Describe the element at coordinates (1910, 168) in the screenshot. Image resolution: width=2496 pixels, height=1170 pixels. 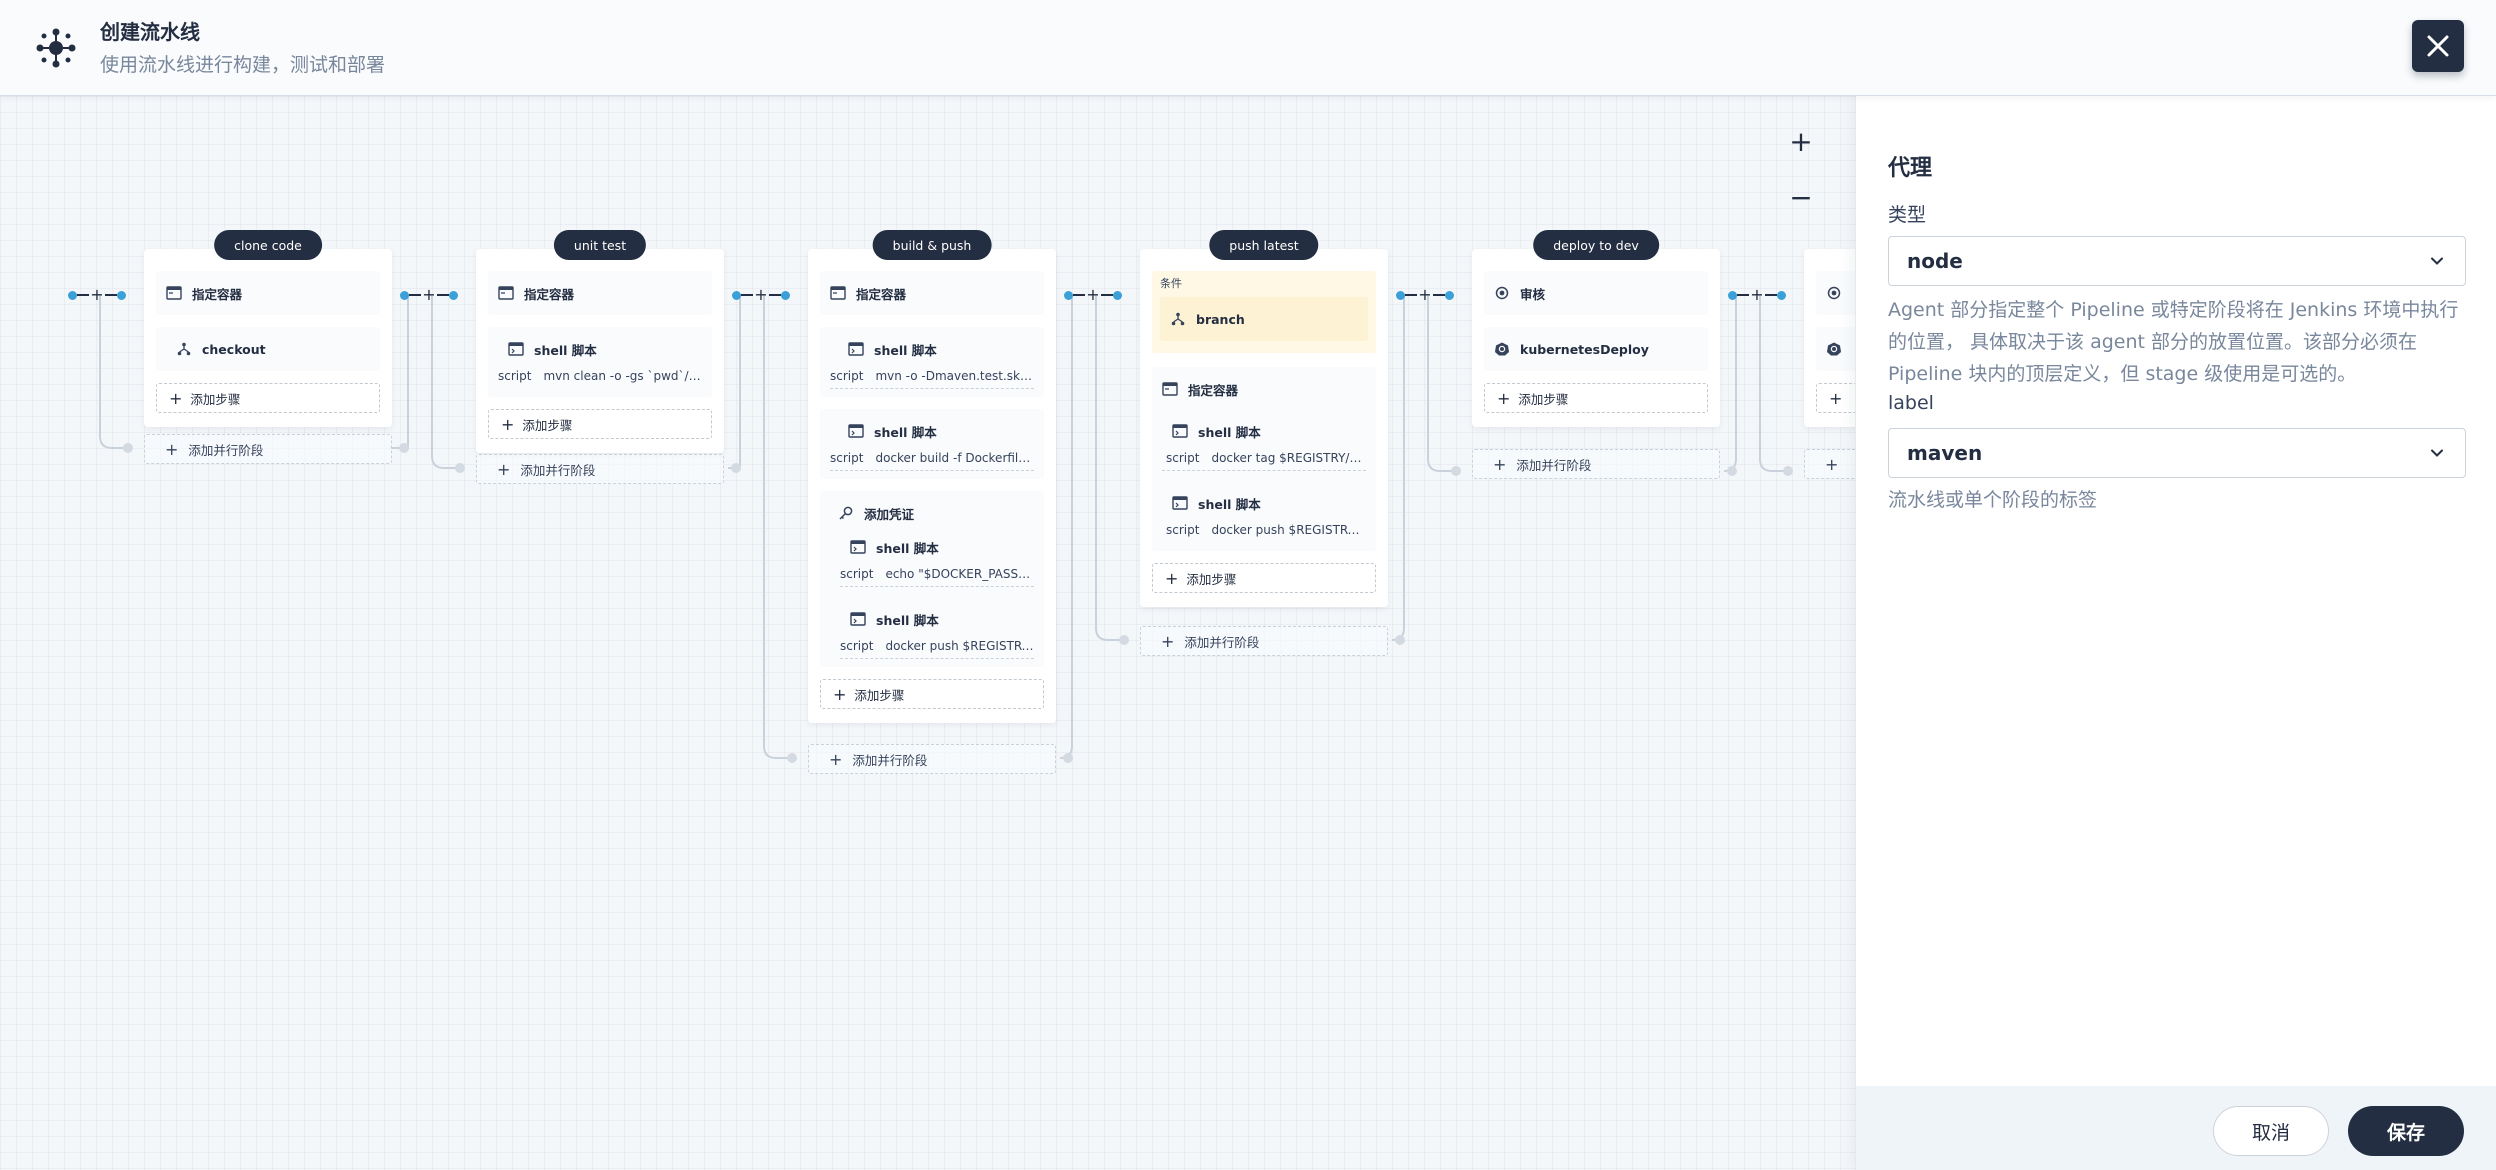
I see `panel-title: 代理` at that location.